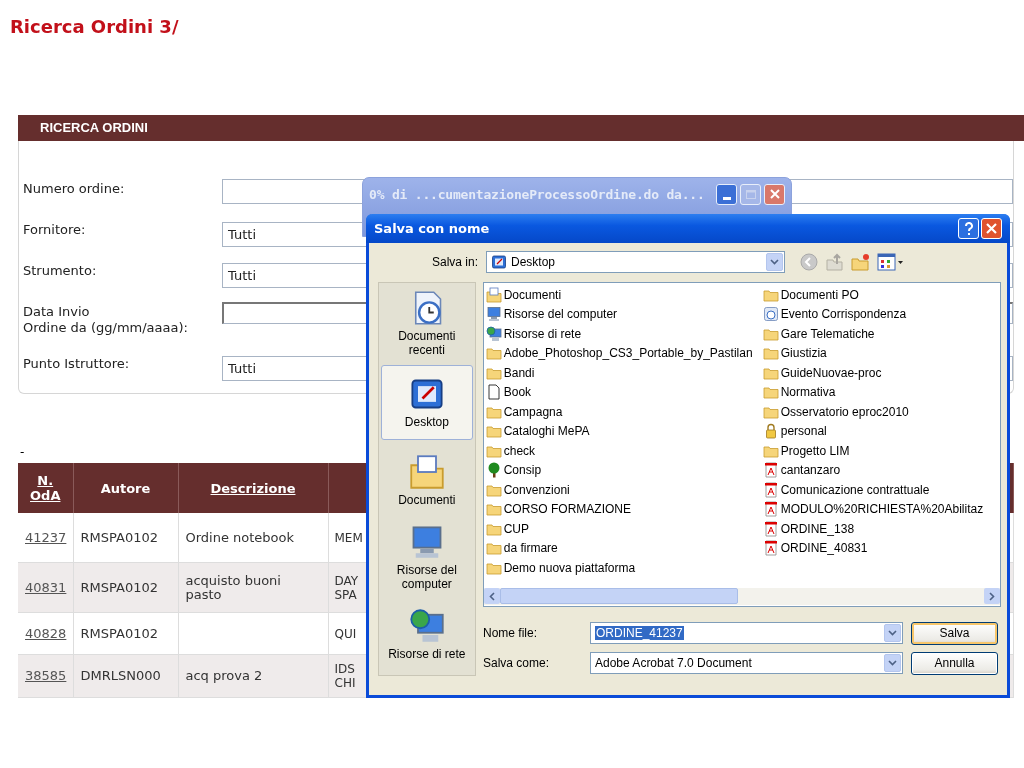  I want to click on file-item: Adobe_Photoshop_CS3_Portable_by_Pastilan, so click(624, 353).